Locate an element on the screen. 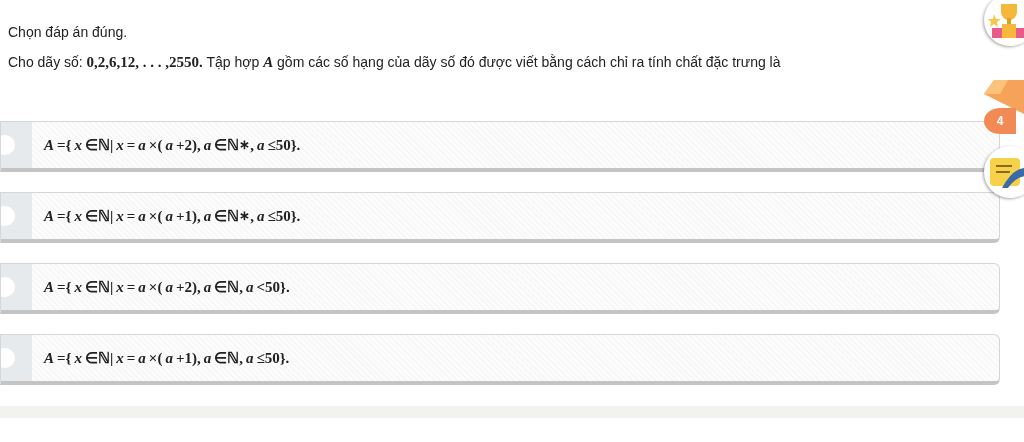 This screenshot has width=1024, height=442. formula-text: A={x∈ℕ|x=a×(a+1),a∈ℕ,a≤50}. is located at coordinates (166, 358).